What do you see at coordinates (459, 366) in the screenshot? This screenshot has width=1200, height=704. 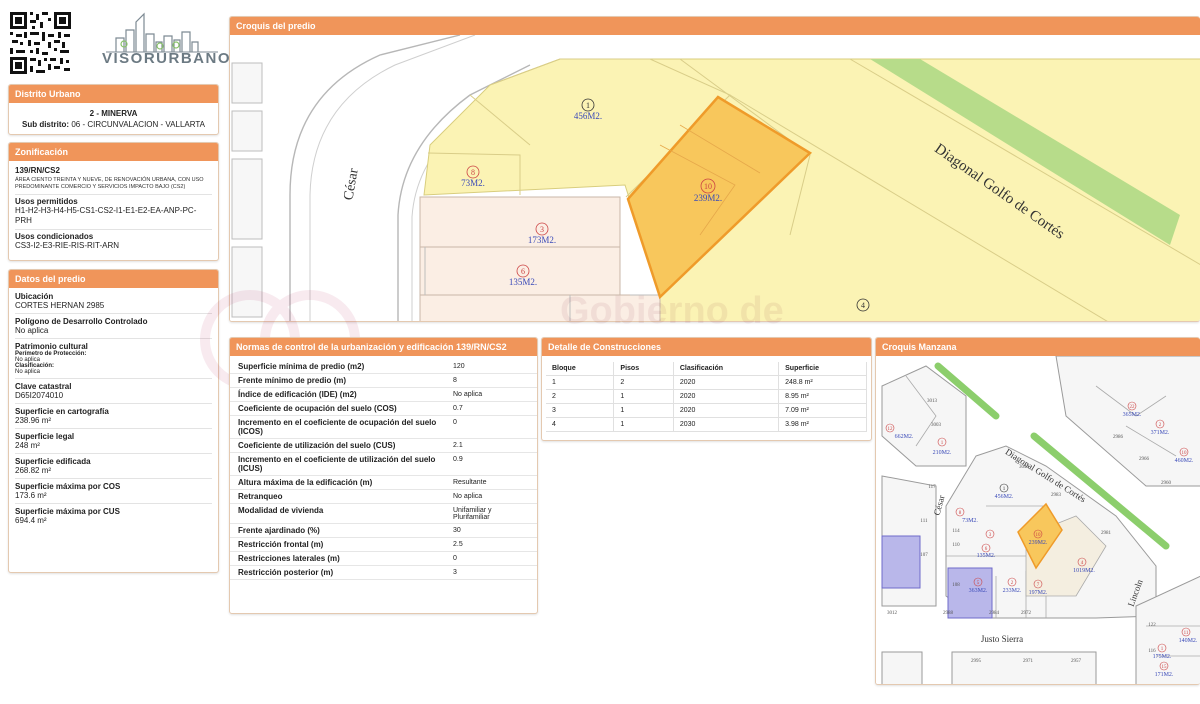 I see `norma-value: 120` at bounding box center [459, 366].